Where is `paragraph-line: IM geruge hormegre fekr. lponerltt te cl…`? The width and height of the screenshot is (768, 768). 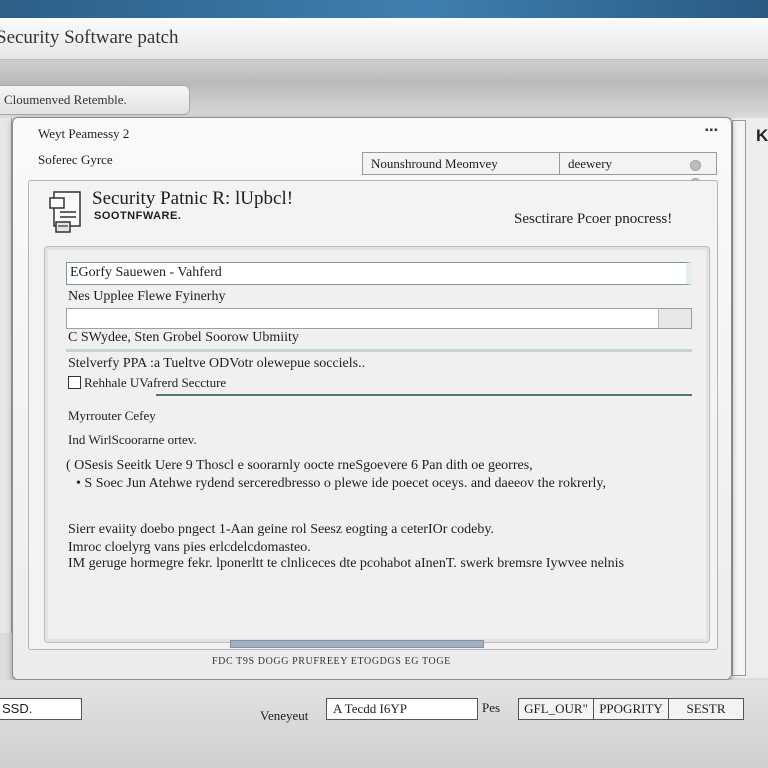
paragraph-line: IM geruge hormegre fekr. lponerltt te cl… is located at coordinates (346, 563).